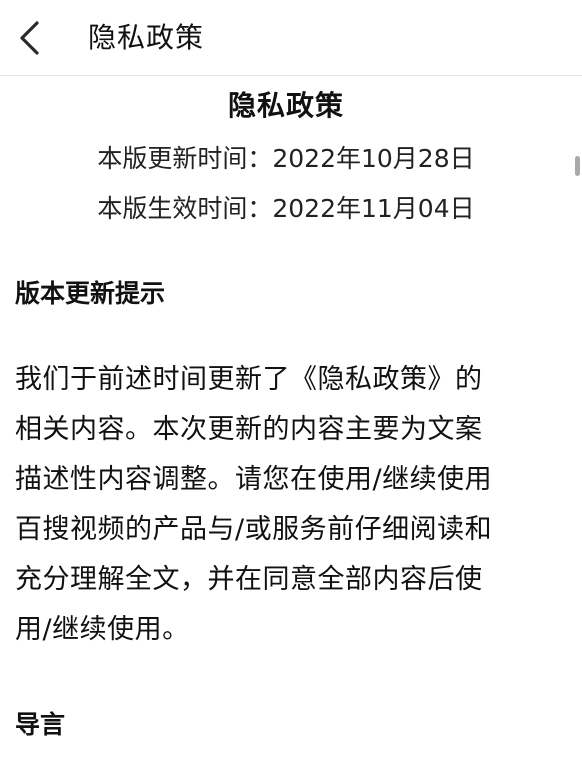 The height and width of the screenshot is (779, 582). Describe the element at coordinates (90, 293) in the screenshot. I see `section-heading-version-update: 版本更新提示` at that location.